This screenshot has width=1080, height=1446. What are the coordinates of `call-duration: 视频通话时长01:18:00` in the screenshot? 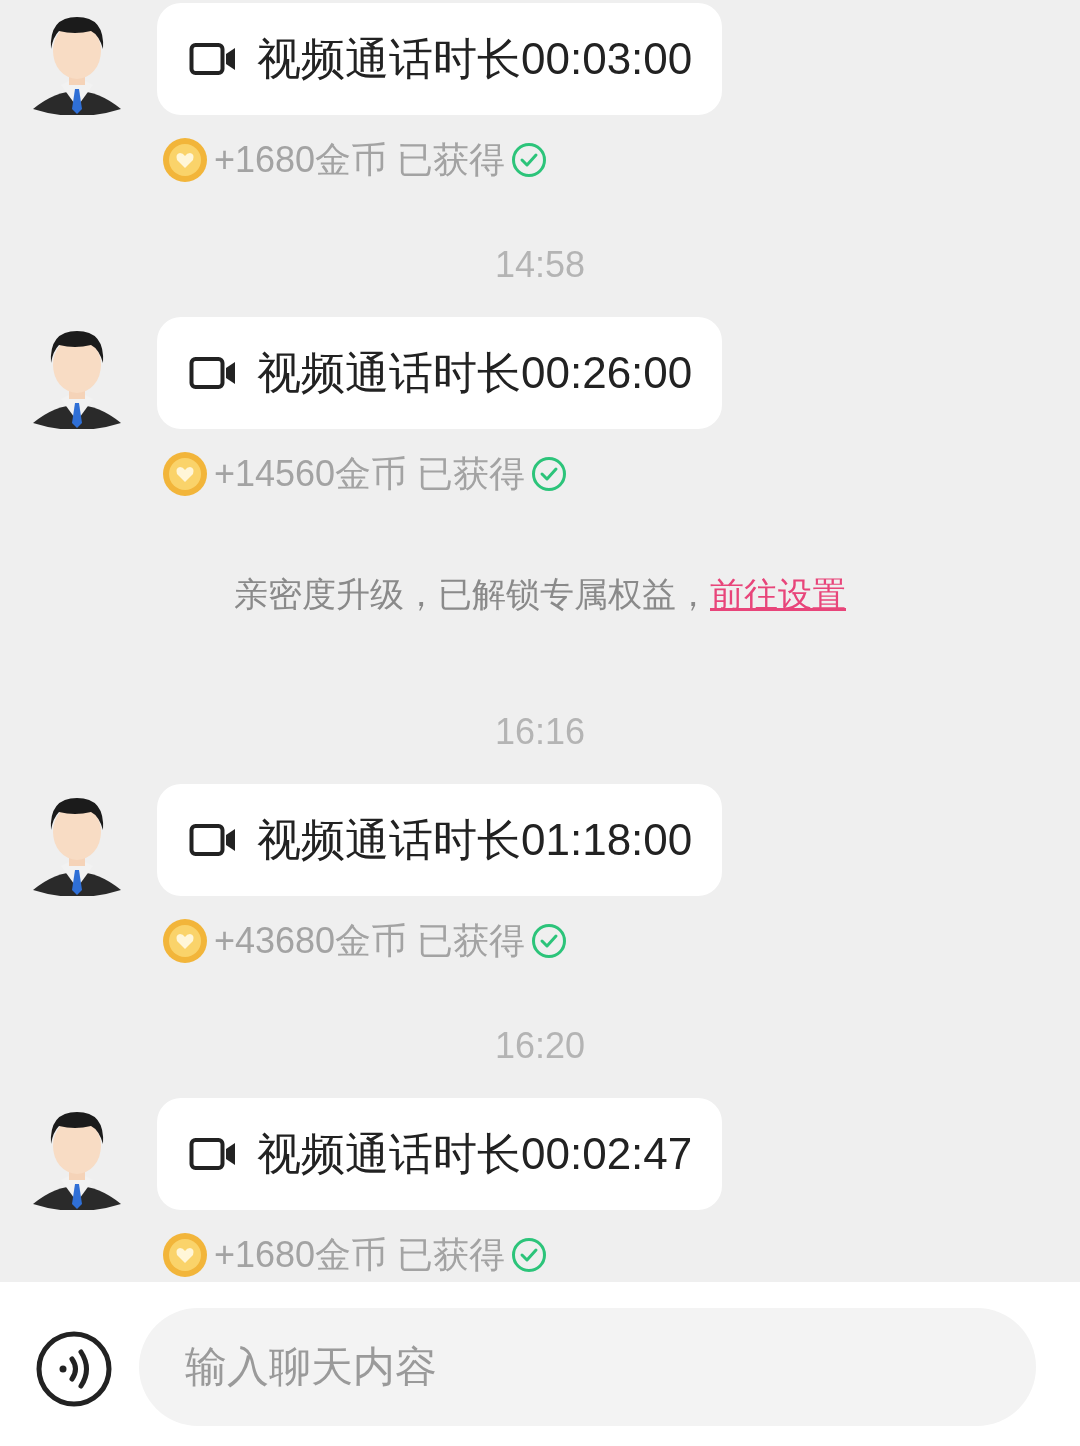 It's located at (475, 840).